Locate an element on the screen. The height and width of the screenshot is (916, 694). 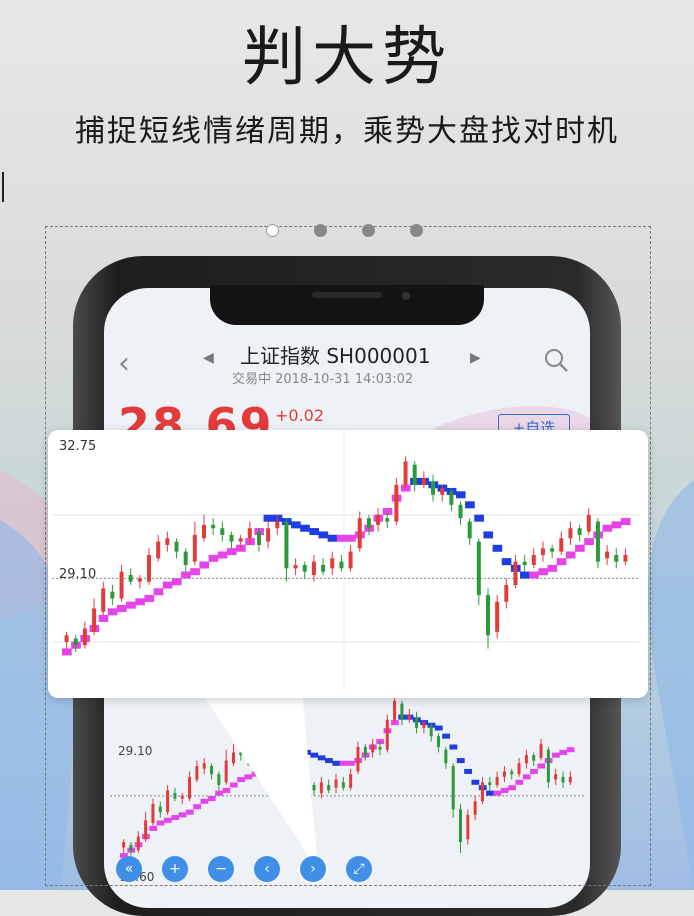
zoom-out-icon: − is located at coordinates (221, 869).